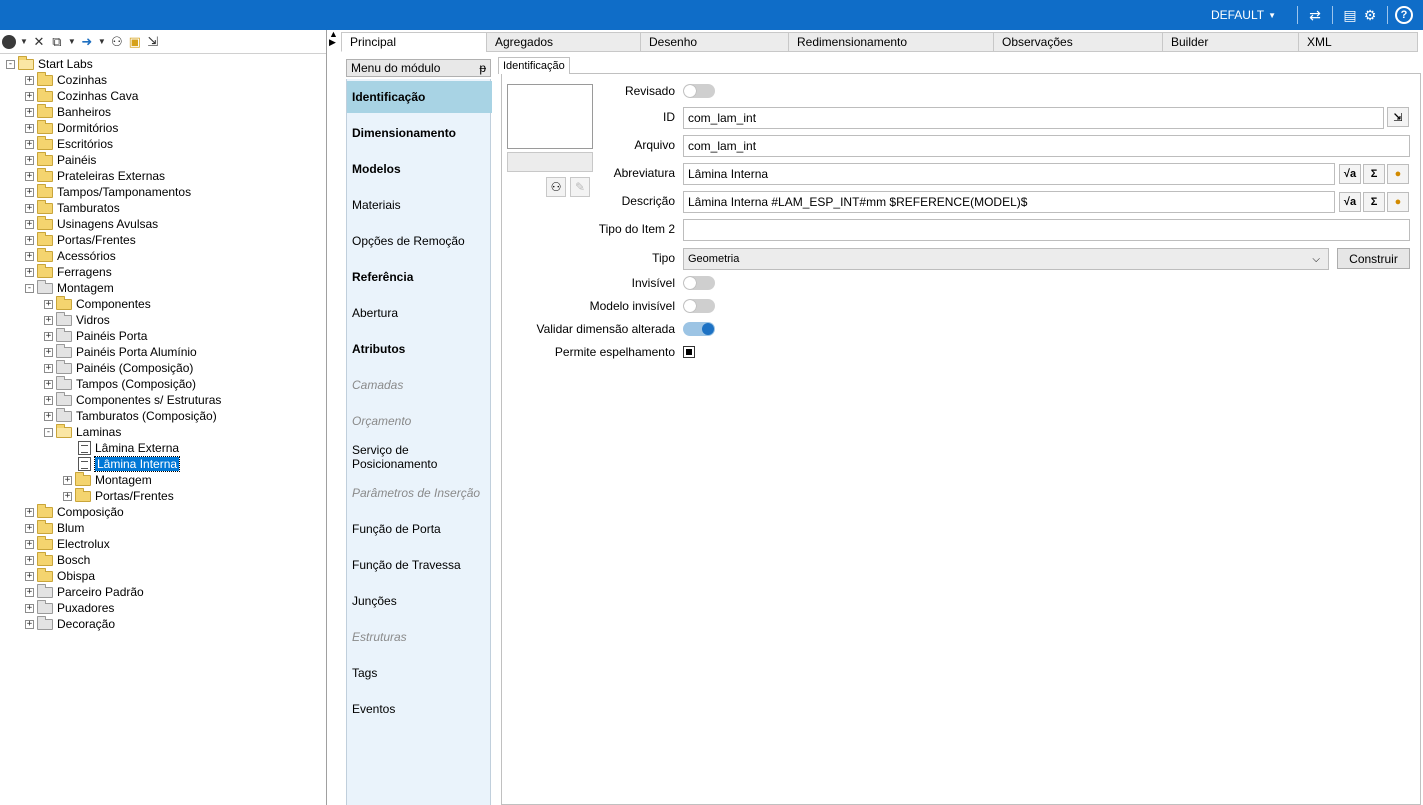  I want to click on tree-node: + Electrolux, so click(67, 543).